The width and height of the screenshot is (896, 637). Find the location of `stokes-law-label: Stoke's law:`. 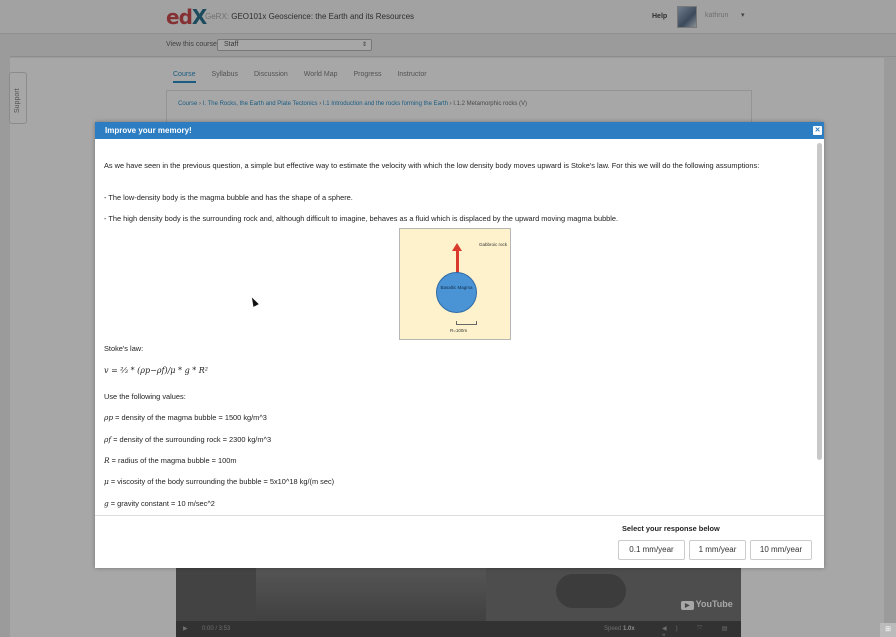

stokes-law-label: Stoke's law: is located at coordinates (124, 348).